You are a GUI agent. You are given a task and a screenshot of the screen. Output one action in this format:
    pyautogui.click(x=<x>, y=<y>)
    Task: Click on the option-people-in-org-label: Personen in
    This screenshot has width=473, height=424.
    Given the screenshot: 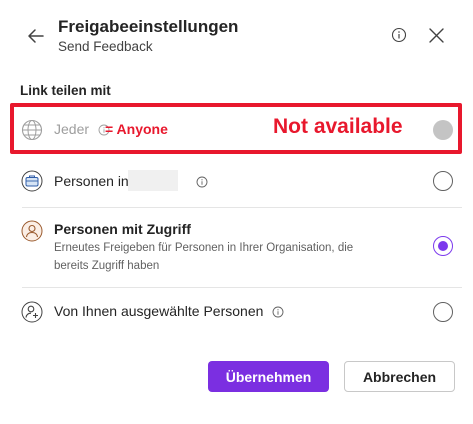 What is the action you would take?
    pyautogui.click(x=91, y=181)
    